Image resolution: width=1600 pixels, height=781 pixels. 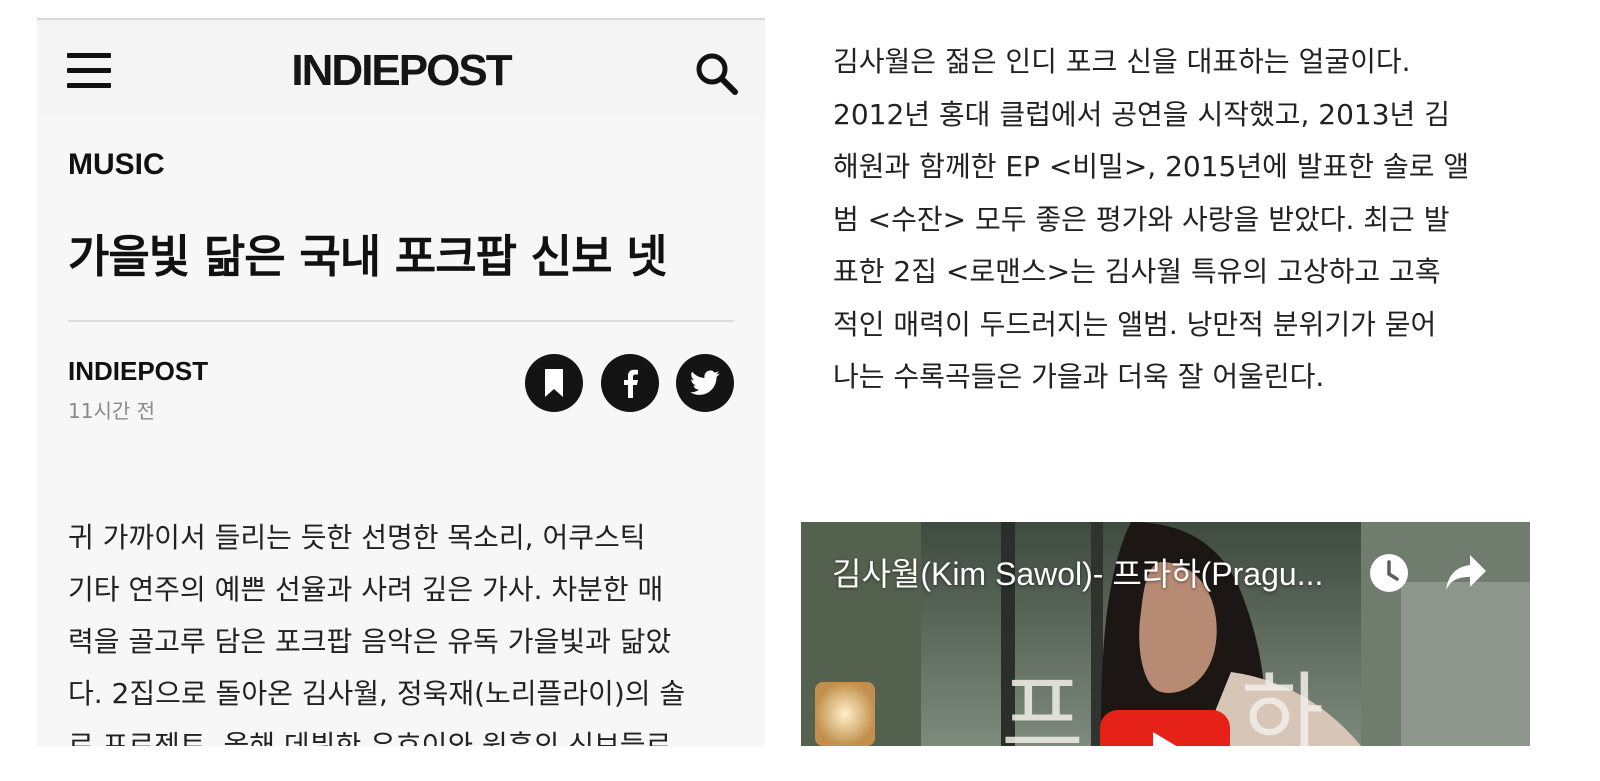 I want to click on body-line: 김사월은 젊은 인디 포크 신을 대표하는 얼굴이다., so click(x=1122, y=61).